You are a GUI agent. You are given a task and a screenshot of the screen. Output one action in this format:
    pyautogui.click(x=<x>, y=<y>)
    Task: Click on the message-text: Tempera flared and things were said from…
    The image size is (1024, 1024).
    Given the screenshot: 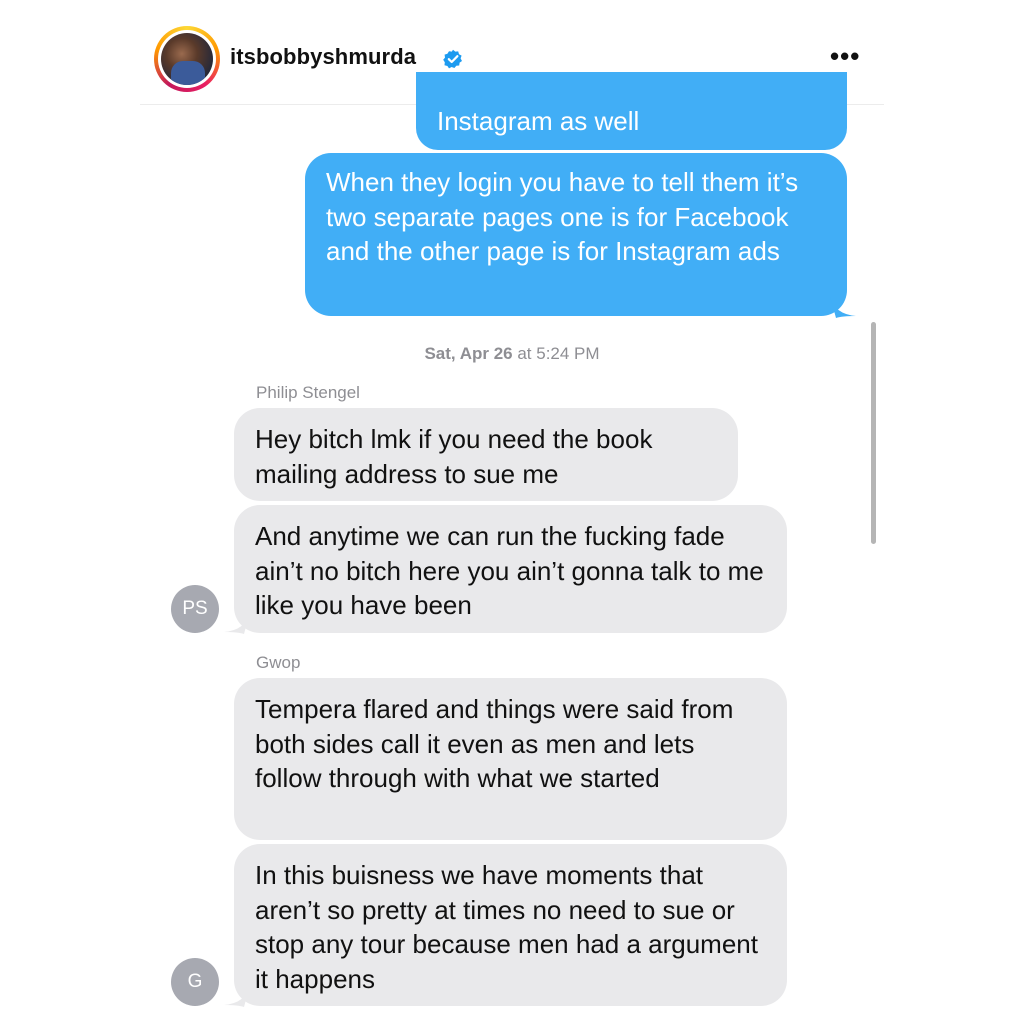 What is the action you would take?
    pyautogui.click(x=494, y=743)
    